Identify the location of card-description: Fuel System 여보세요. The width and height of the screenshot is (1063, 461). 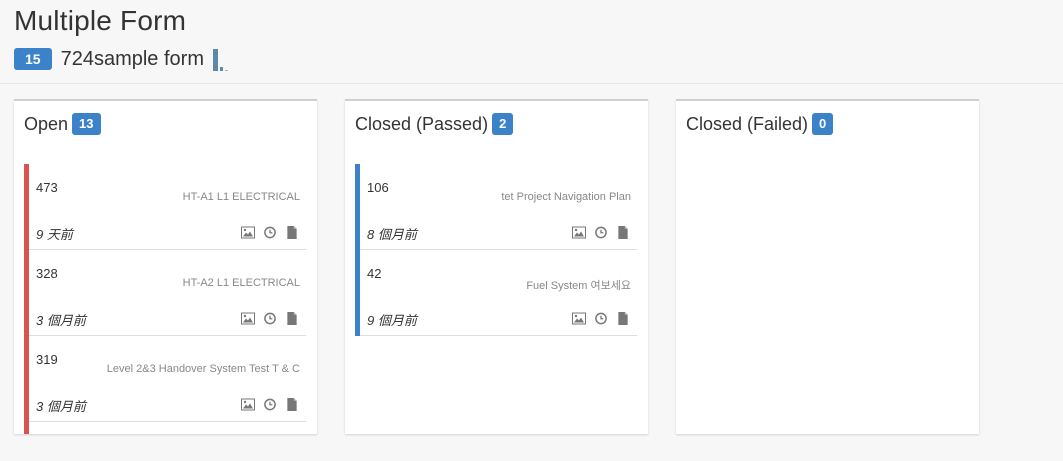
(578, 286).